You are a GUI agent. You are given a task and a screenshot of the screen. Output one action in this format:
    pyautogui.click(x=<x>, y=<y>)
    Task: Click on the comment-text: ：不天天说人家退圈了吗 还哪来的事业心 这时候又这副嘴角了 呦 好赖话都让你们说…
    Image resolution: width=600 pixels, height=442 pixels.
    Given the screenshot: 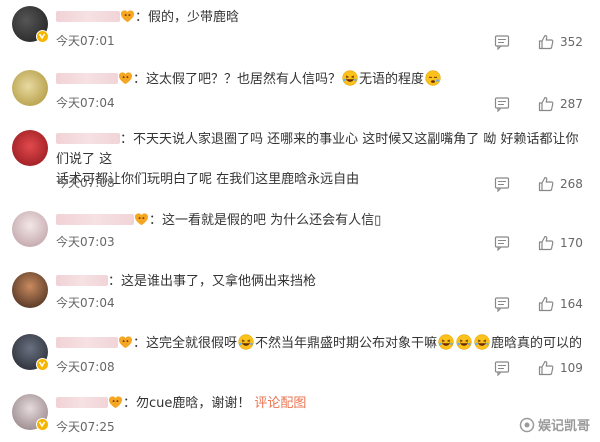 What is the action you would take?
    pyautogui.click(x=317, y=149)
    